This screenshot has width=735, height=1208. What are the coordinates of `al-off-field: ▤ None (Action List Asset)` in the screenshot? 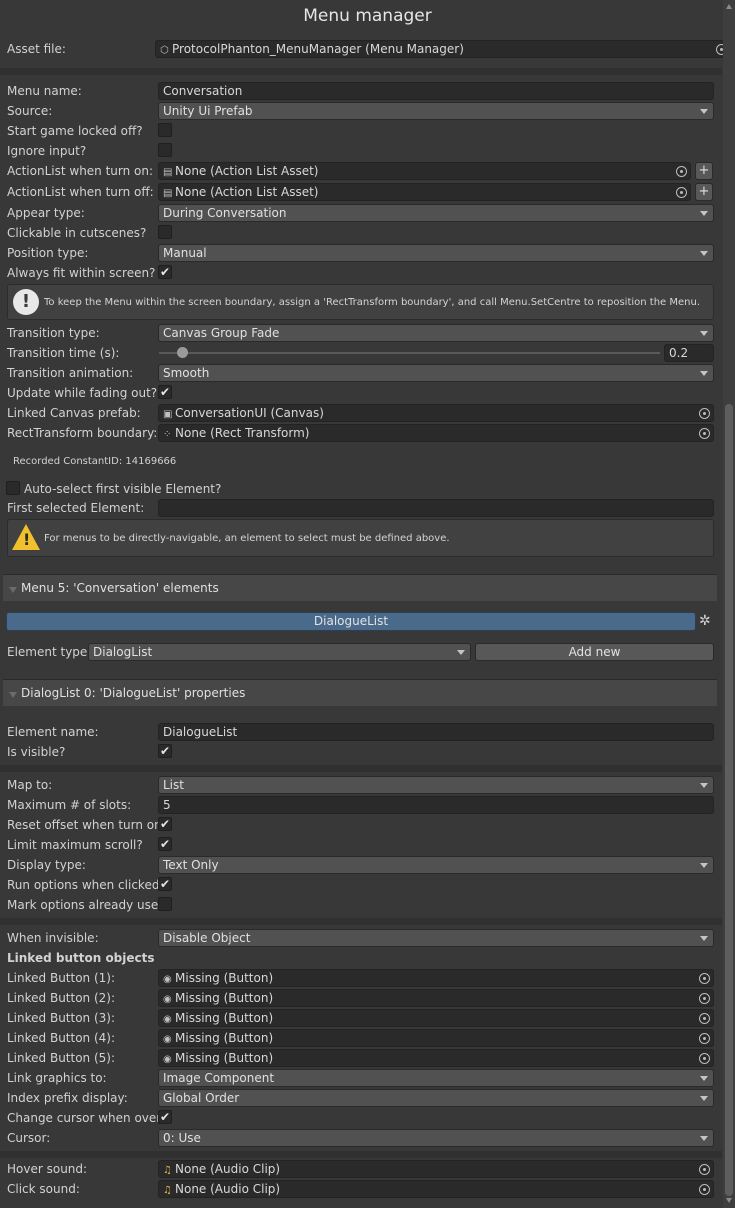 It's located at (424, 192).